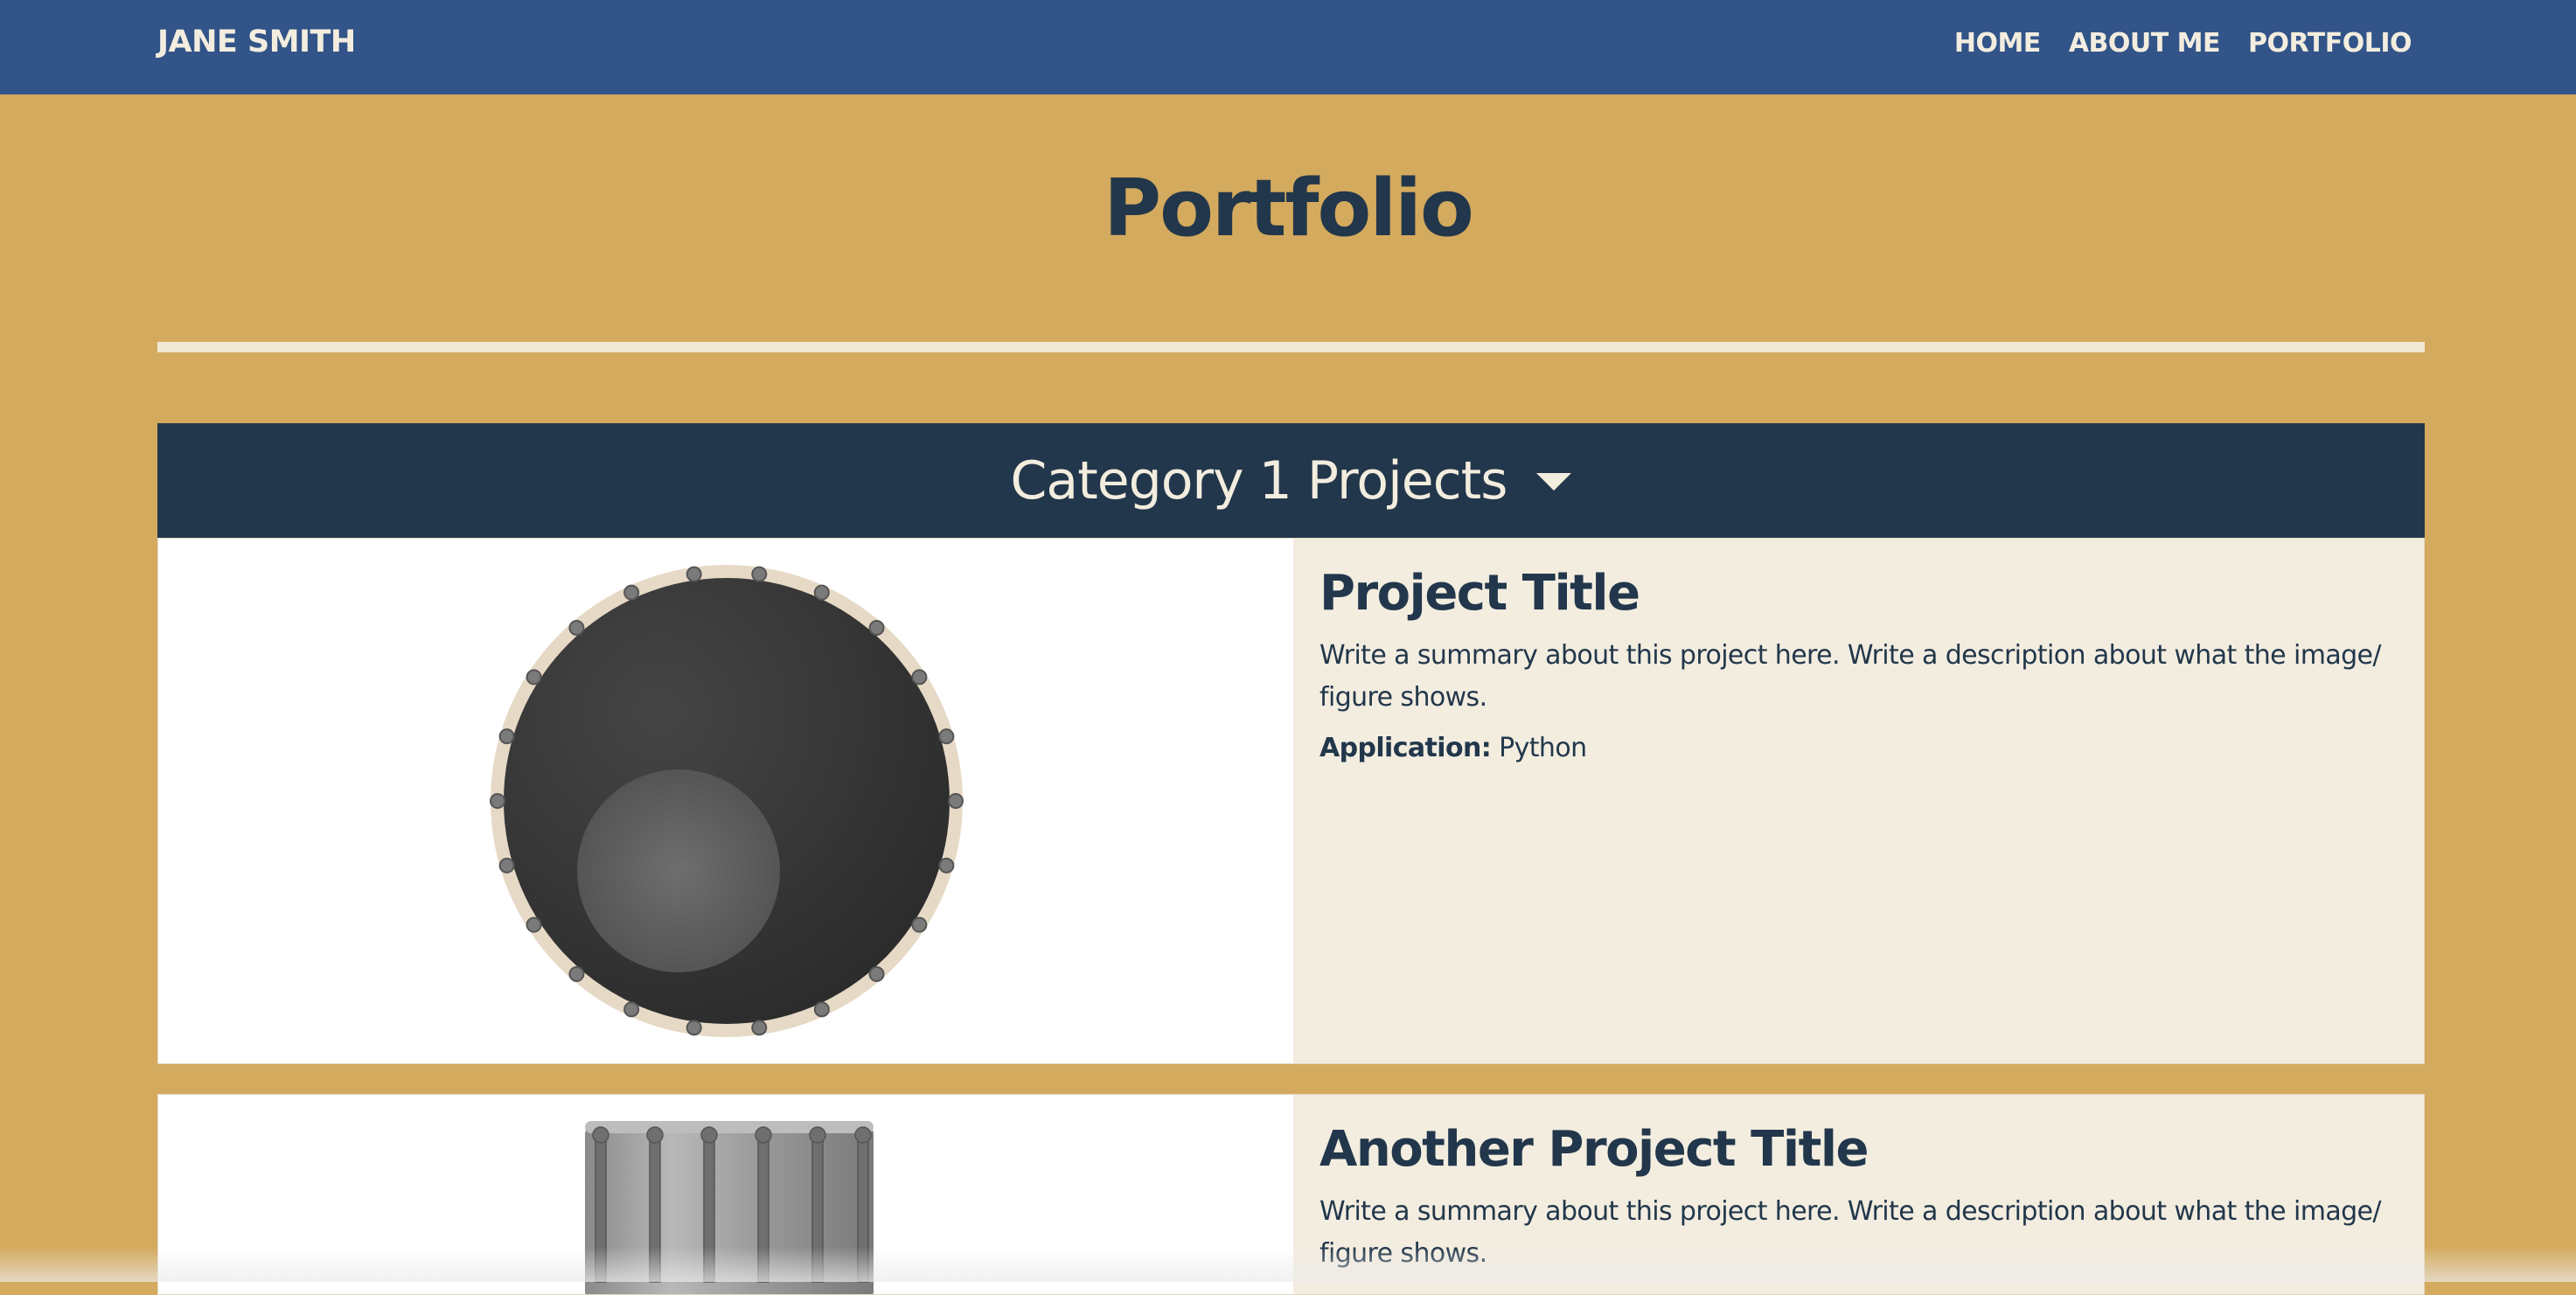  What do you see at coordinates (1479, 593) in the screenshot?
I see `project-title: Project Title` at bounding box center [1479, 593].